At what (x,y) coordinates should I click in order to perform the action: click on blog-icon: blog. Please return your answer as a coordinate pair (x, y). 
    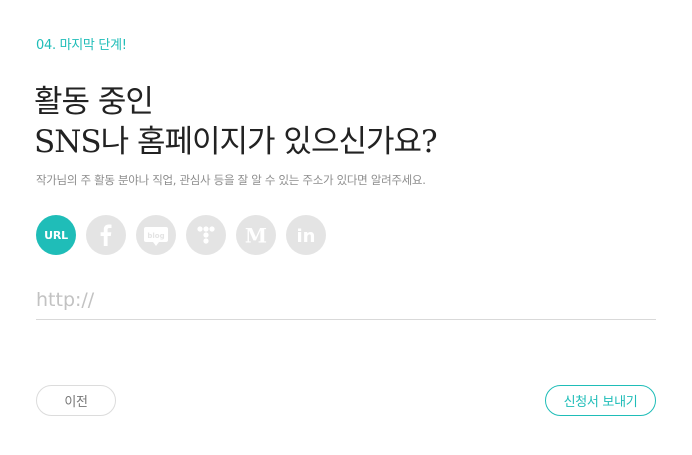
    Looking at the image, I should click on (156, 235).